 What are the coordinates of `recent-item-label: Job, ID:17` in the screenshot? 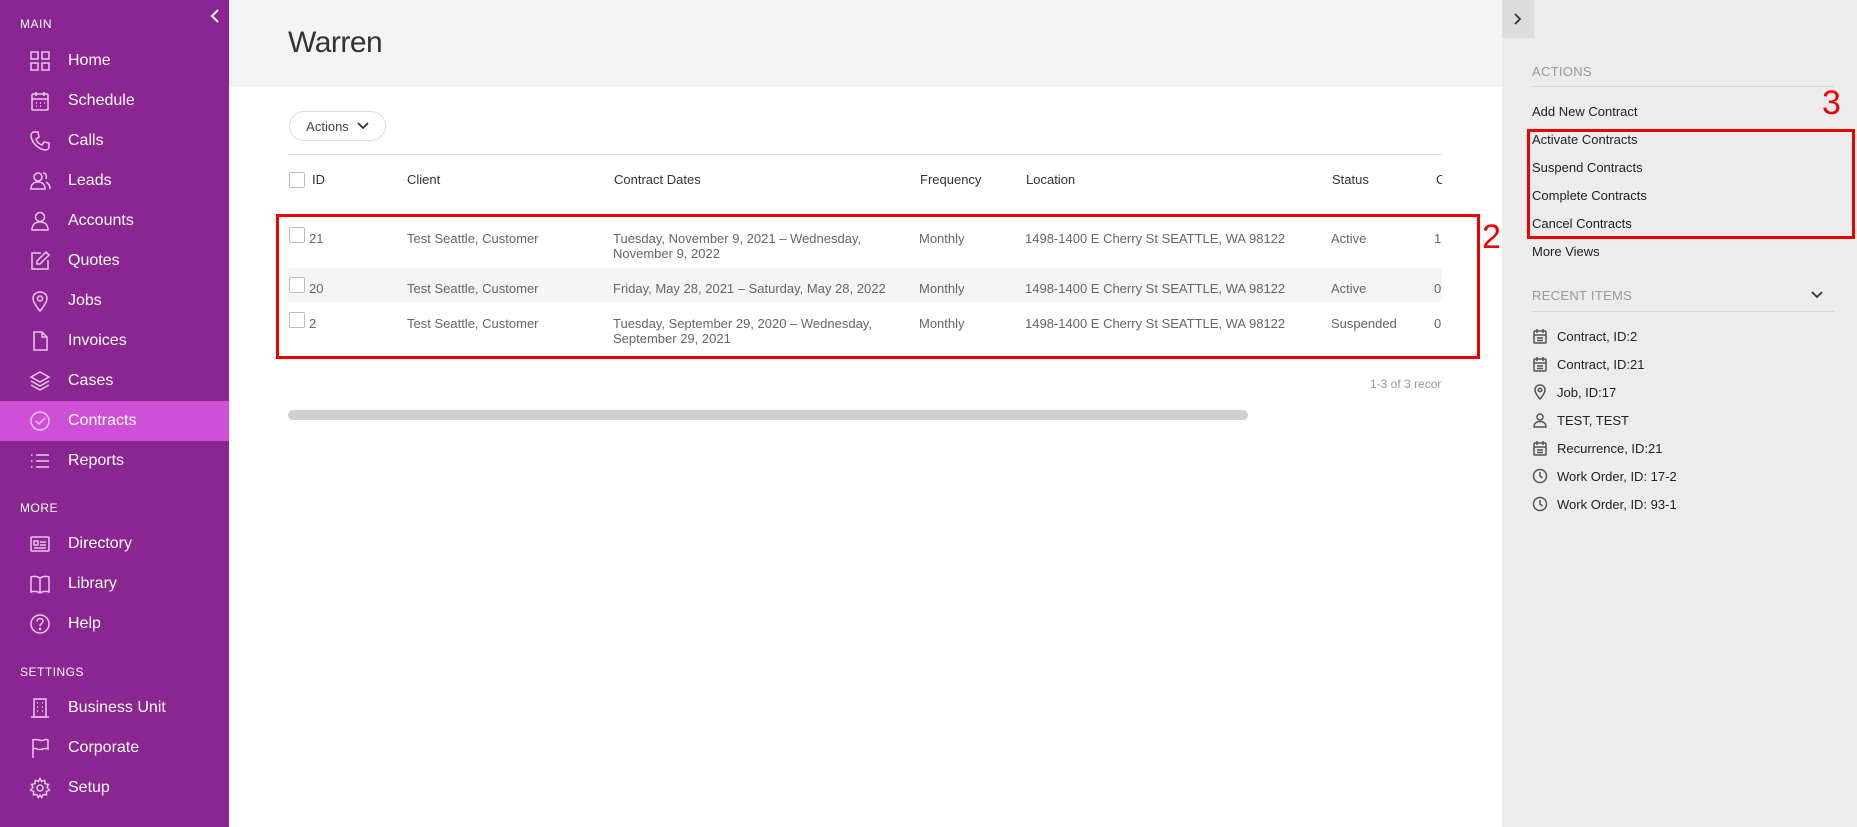 It's located at (1587, 392).